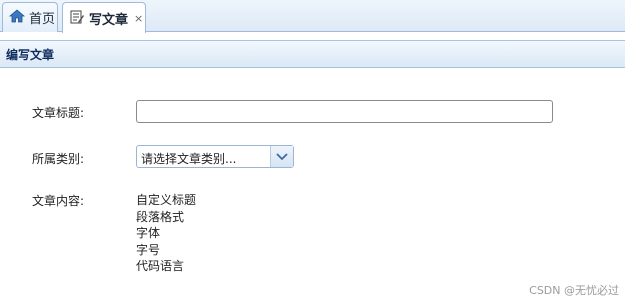 The image size is (625, 304). What do you see at coordinates (312, 54) in the screenshot?
I see `panel-header: 编写文章` at bounding box center [312, 54].